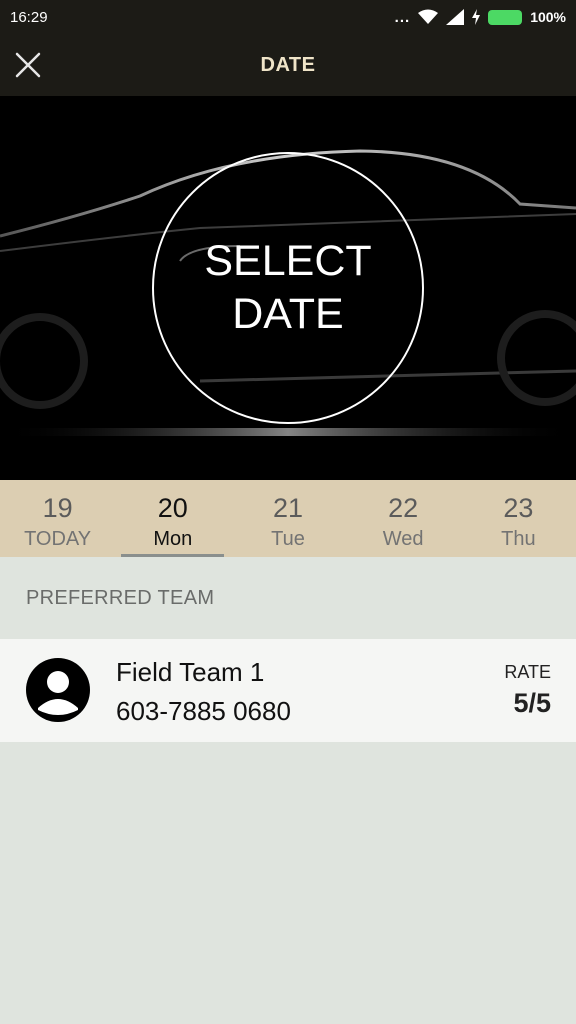 The height and width of the screenshot is (1024, 576). Describe the element at coordinates (505, 17) in the screenshot. I see `battery-icon` at that location.